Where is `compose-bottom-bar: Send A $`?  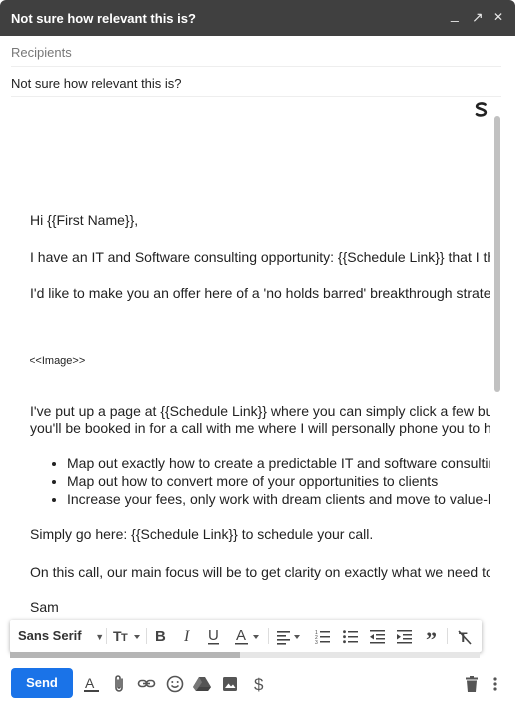
compose-bottom-bar: Send A $ is located at coordinates (257, 686).